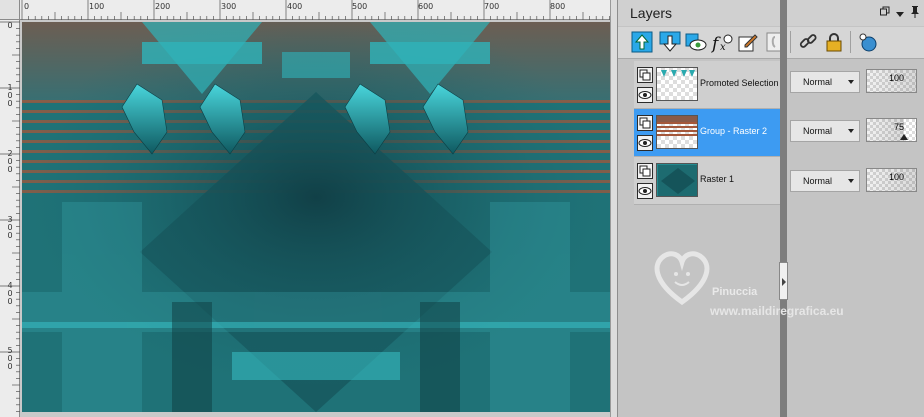 The width and height of the screenshot is (924, 417). I want to click on vertical-ruler: 0 100 200 300 400 500, so click(10, 218).